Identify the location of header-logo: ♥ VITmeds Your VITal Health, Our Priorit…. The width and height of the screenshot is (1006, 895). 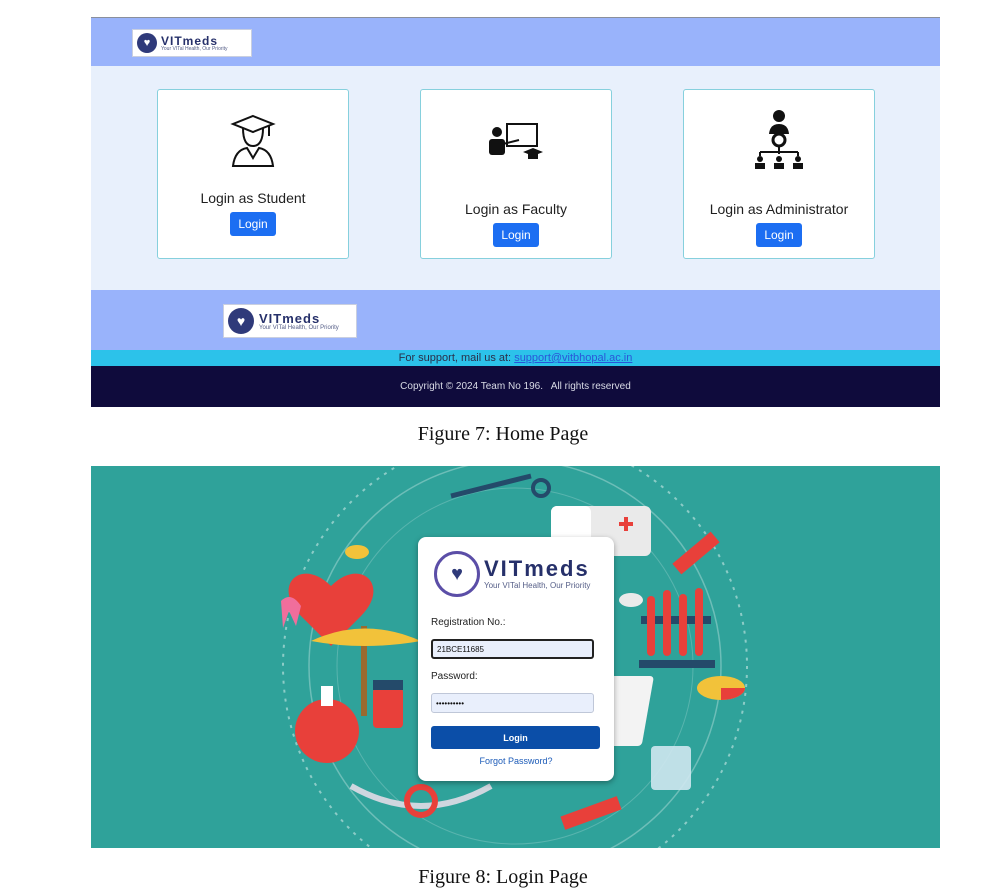
(192, 43).